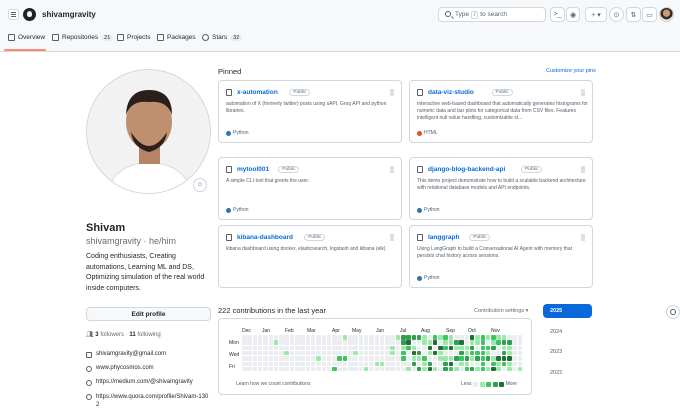  Describe the element at coordinates (649, 14) in the screenshot. I see `inbox-icon: ▭` at that location.